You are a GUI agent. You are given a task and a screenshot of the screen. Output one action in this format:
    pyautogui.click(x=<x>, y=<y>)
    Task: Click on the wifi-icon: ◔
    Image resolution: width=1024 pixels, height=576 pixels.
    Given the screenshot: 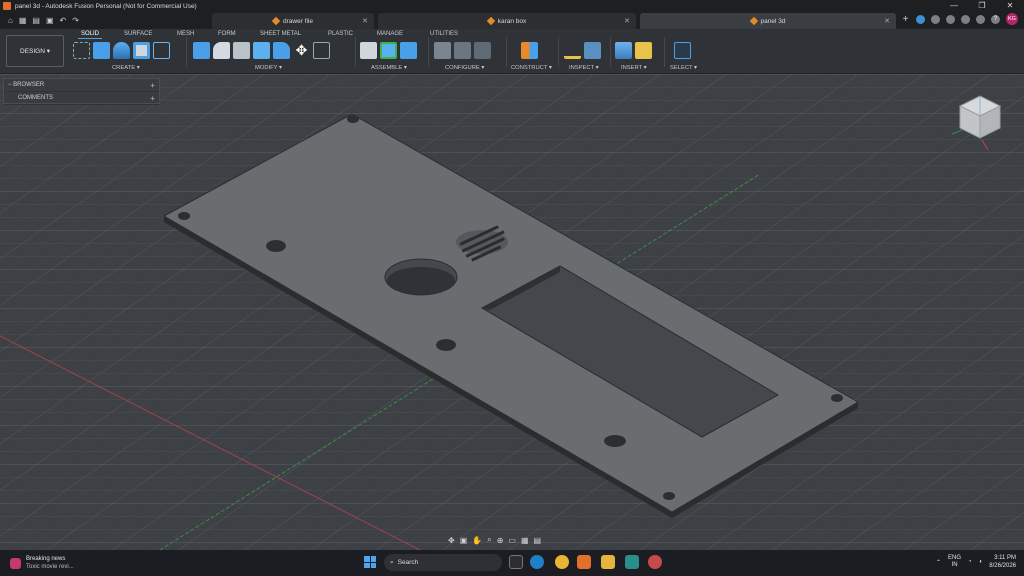 What is the action you would take?
    pyautogui.click(x=970, y=562)
    